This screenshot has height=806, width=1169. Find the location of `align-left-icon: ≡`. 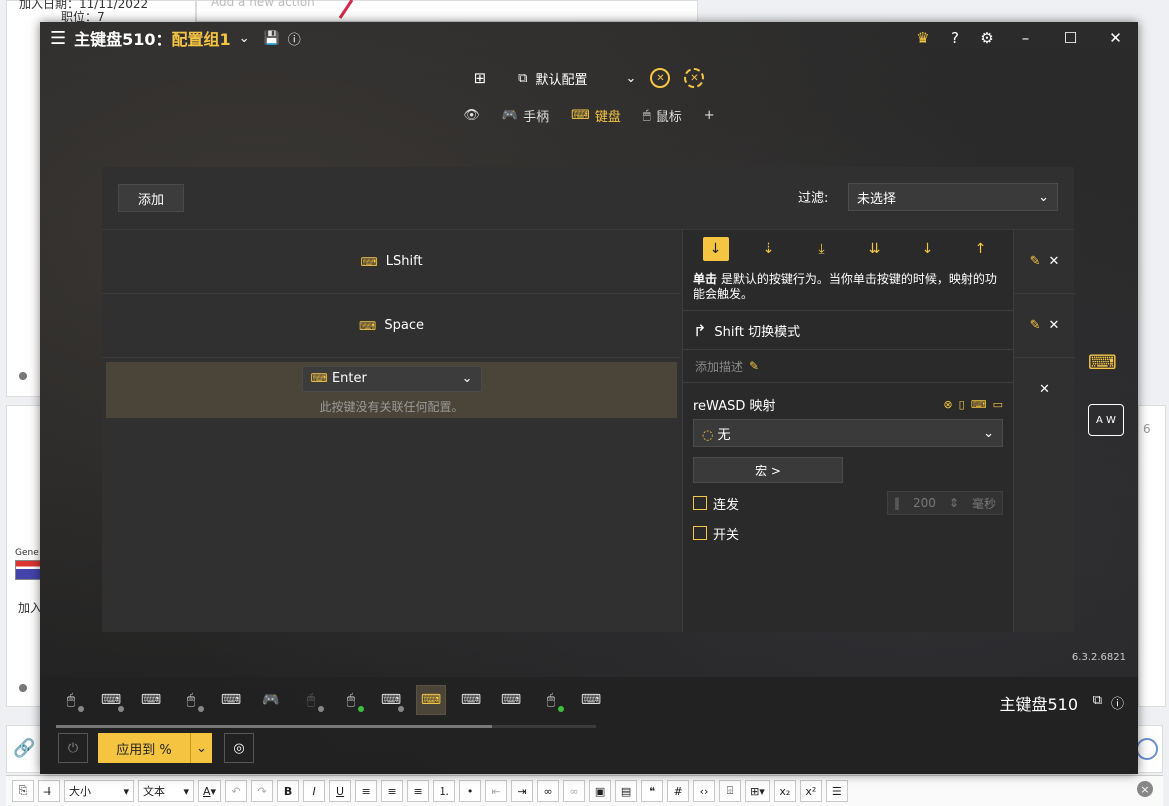

align-left-icon: ≡ is located at coordinates (366, 791).